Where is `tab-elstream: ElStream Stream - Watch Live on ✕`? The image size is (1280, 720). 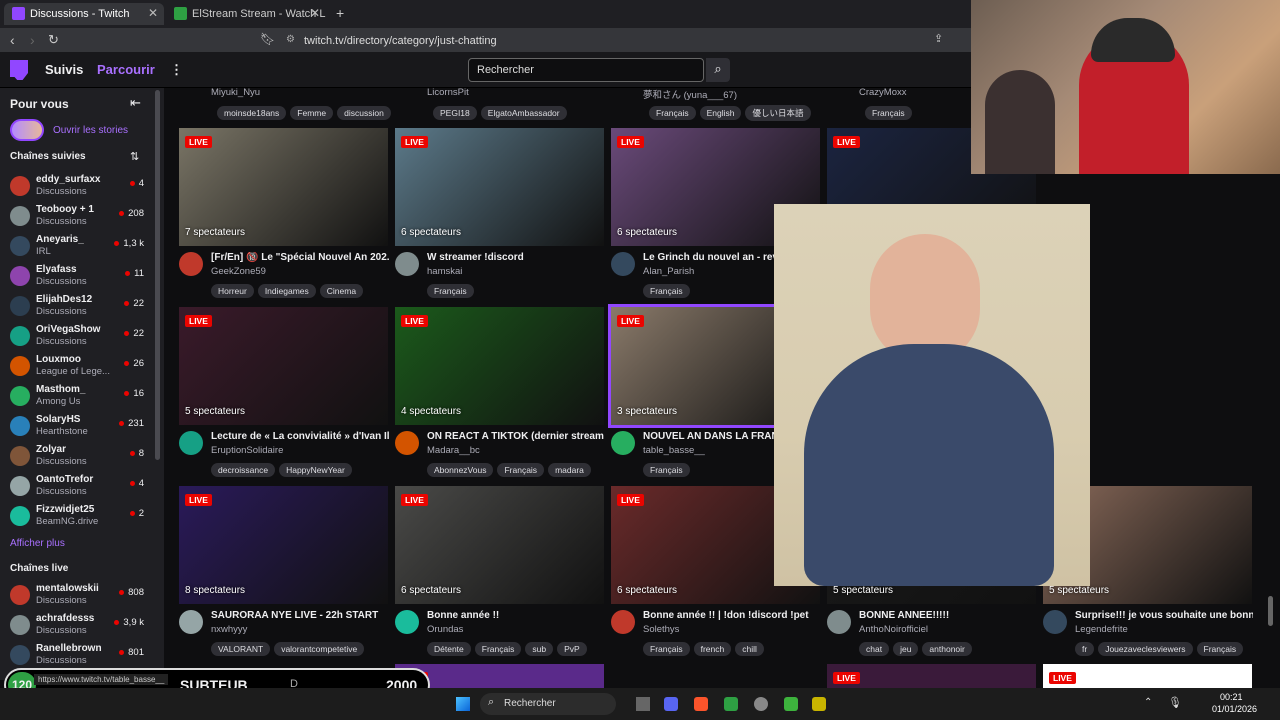
tab-elstream: ElStream Stream - Watch Live on ✕ is located at coordinates (246, 14).